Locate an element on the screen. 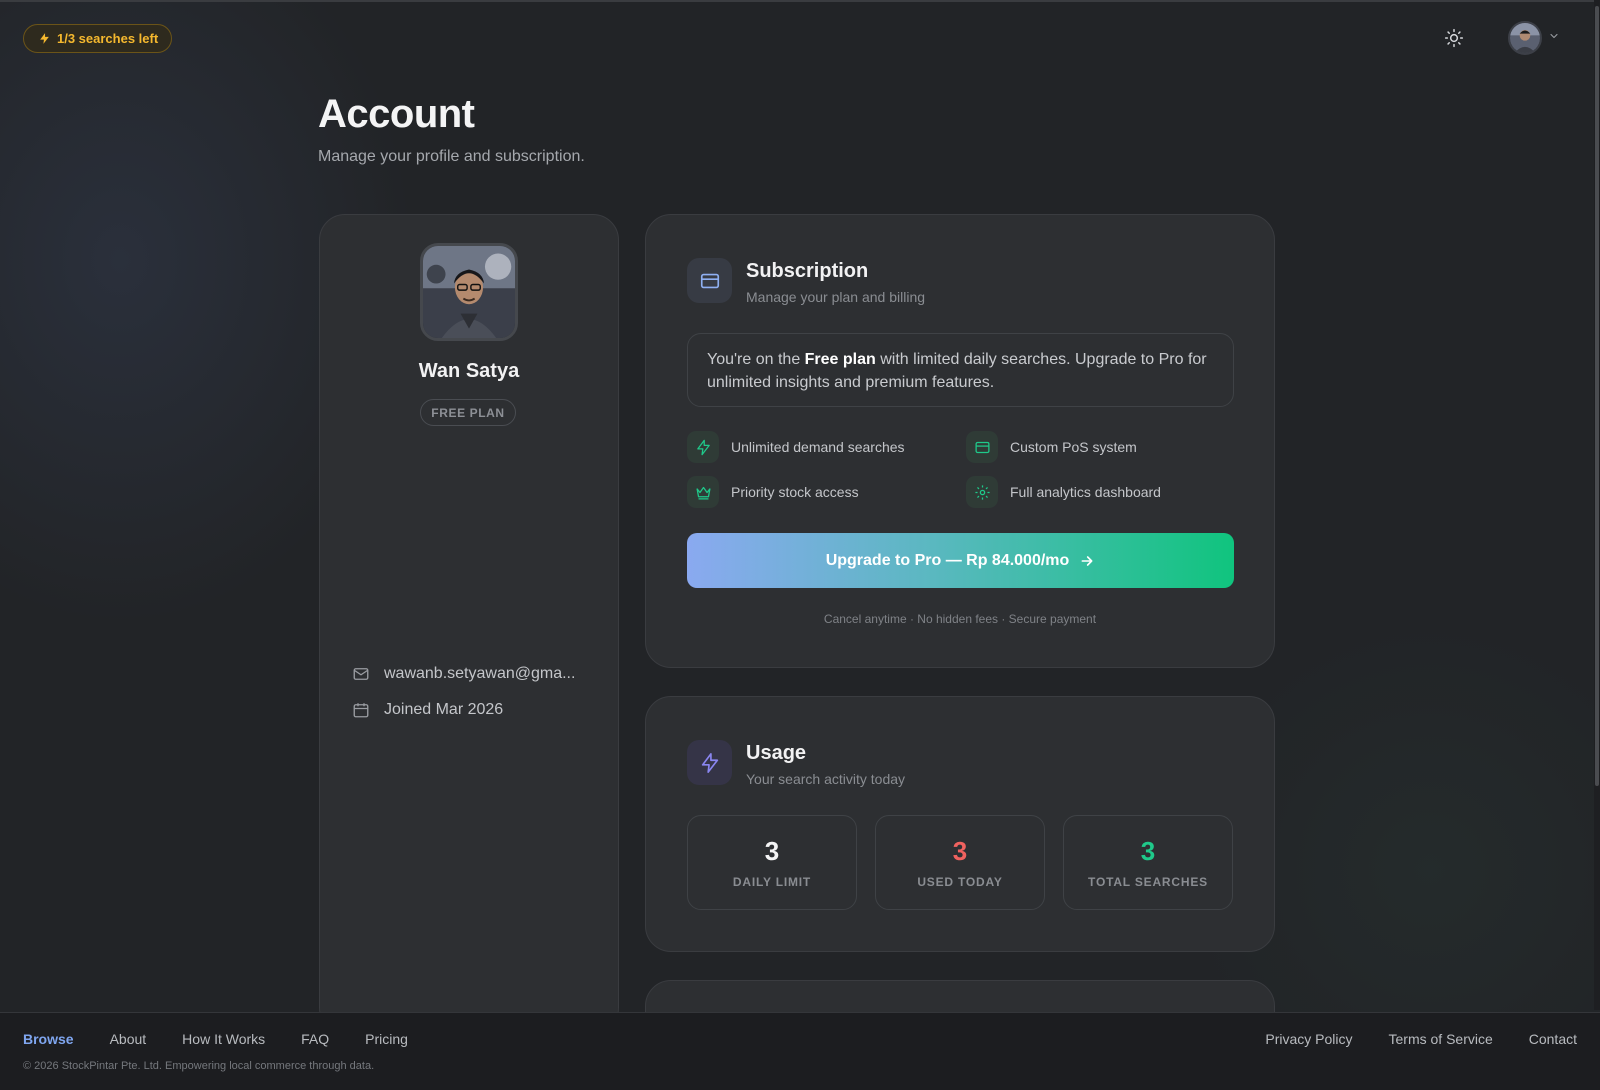  joined-row: Joined Mar 2026 is located at coordinates (427, 710).